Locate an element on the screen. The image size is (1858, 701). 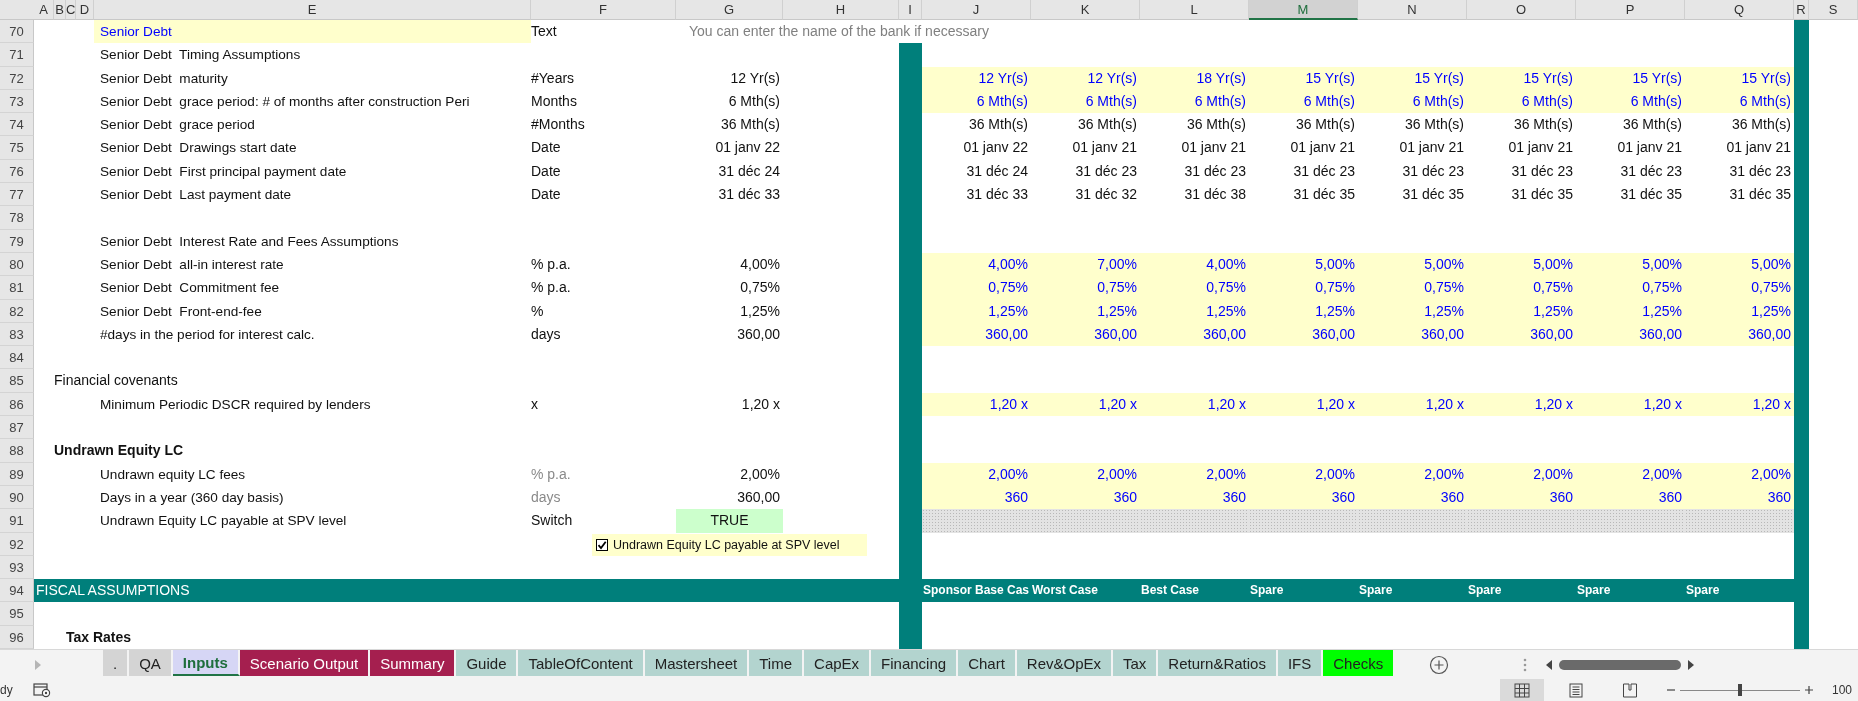
sheet-tab: Mastersheet is located at coordinates (697, 663).